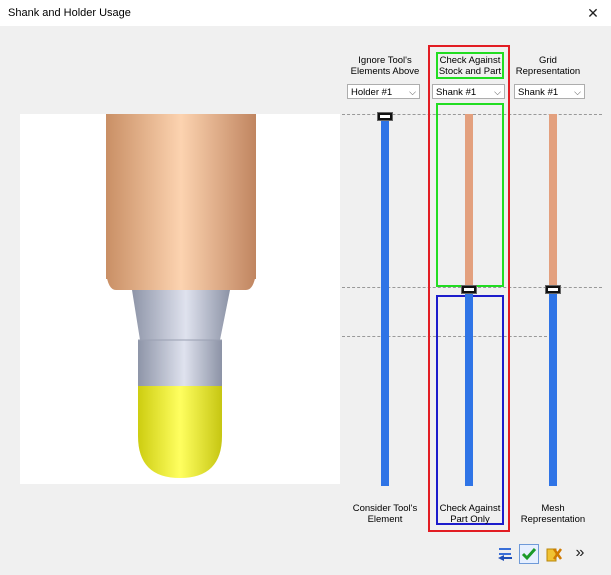 The height and width of the screenshot is (575, 611). Describe the element at coordinates (593, 13) in the screenshot. I see `close-icon: ✕` at that location.